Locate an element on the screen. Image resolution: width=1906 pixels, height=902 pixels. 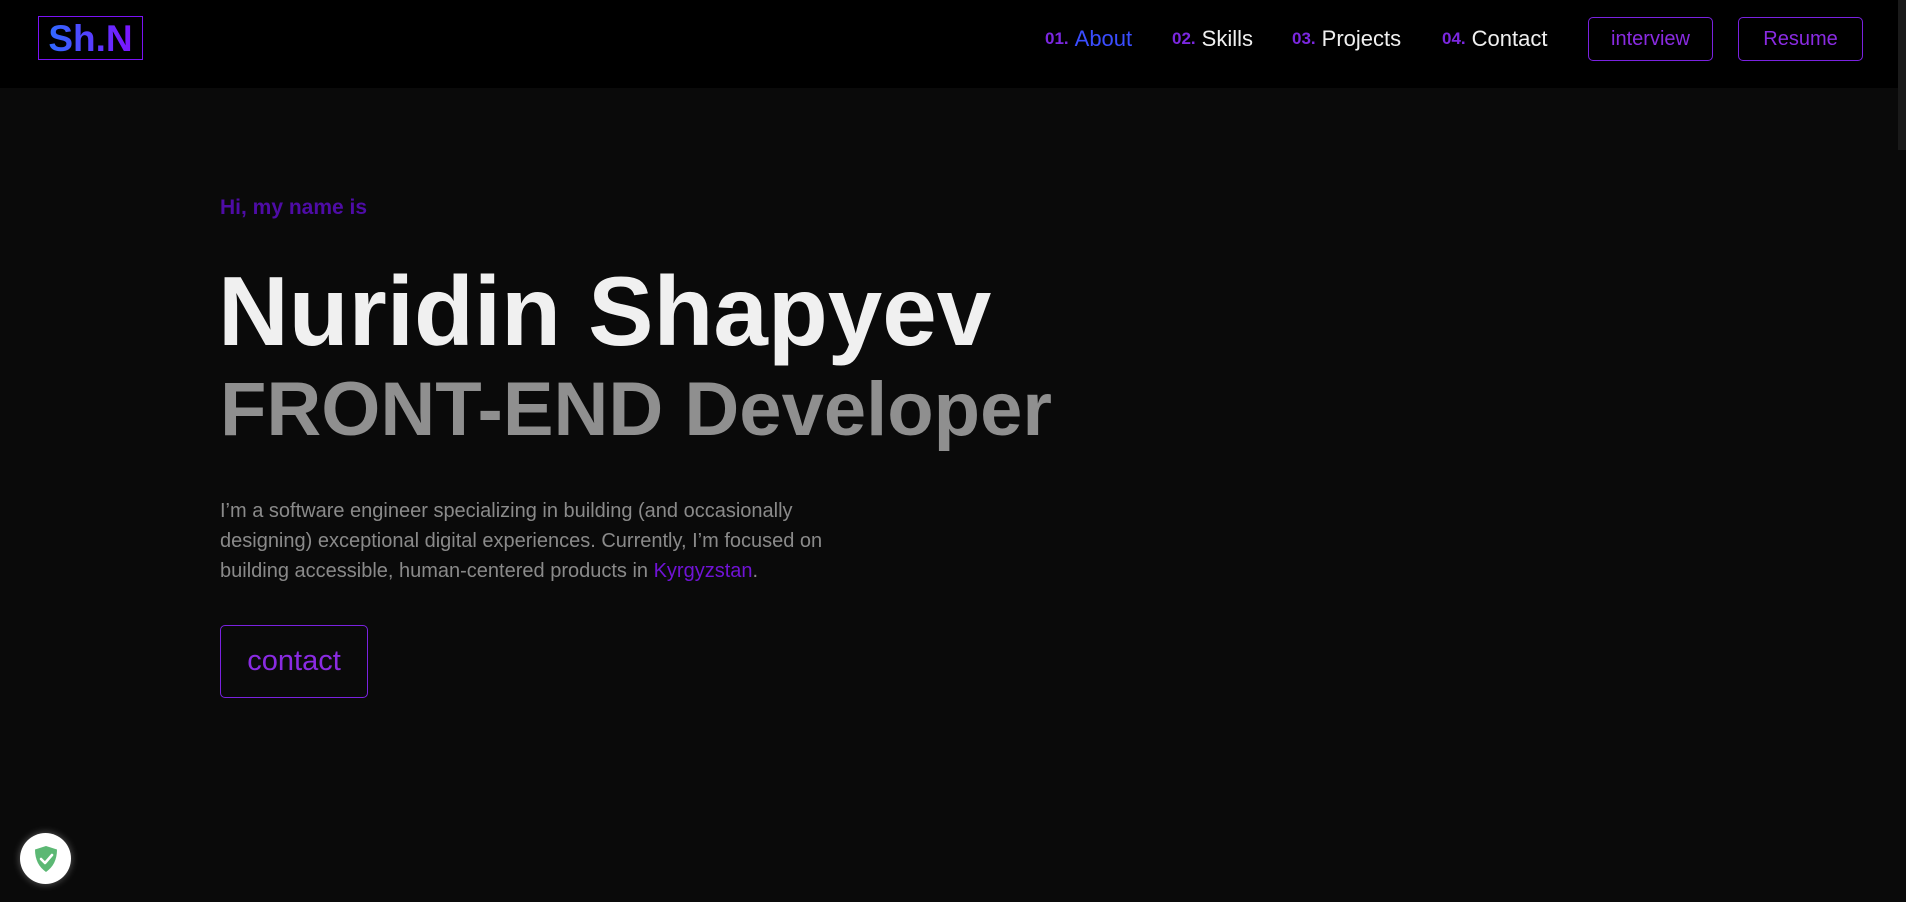
hero-name: Nuridin Shapyev is located at coordinates (605, 311).